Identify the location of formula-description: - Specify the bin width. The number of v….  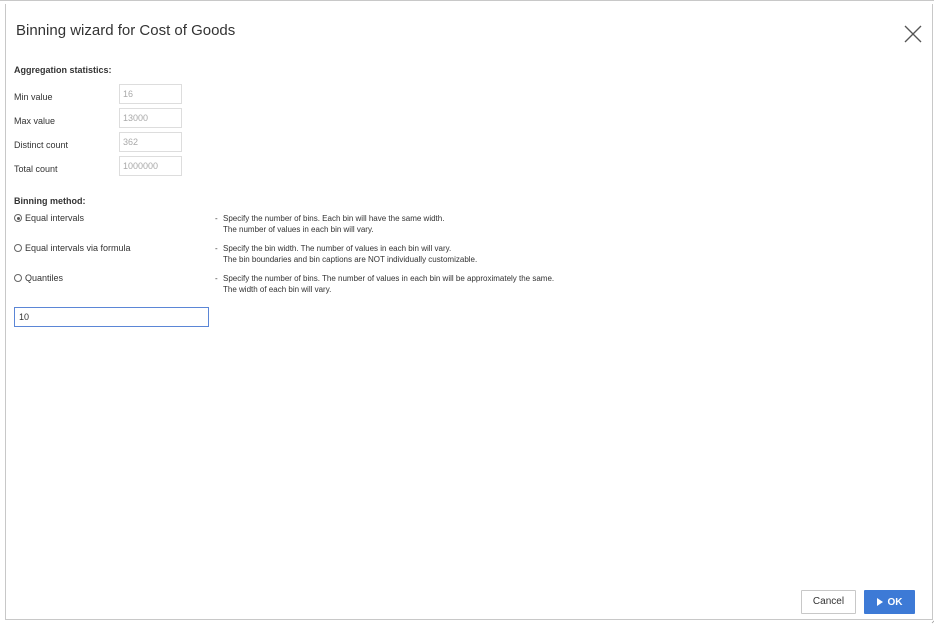
(346, 254).